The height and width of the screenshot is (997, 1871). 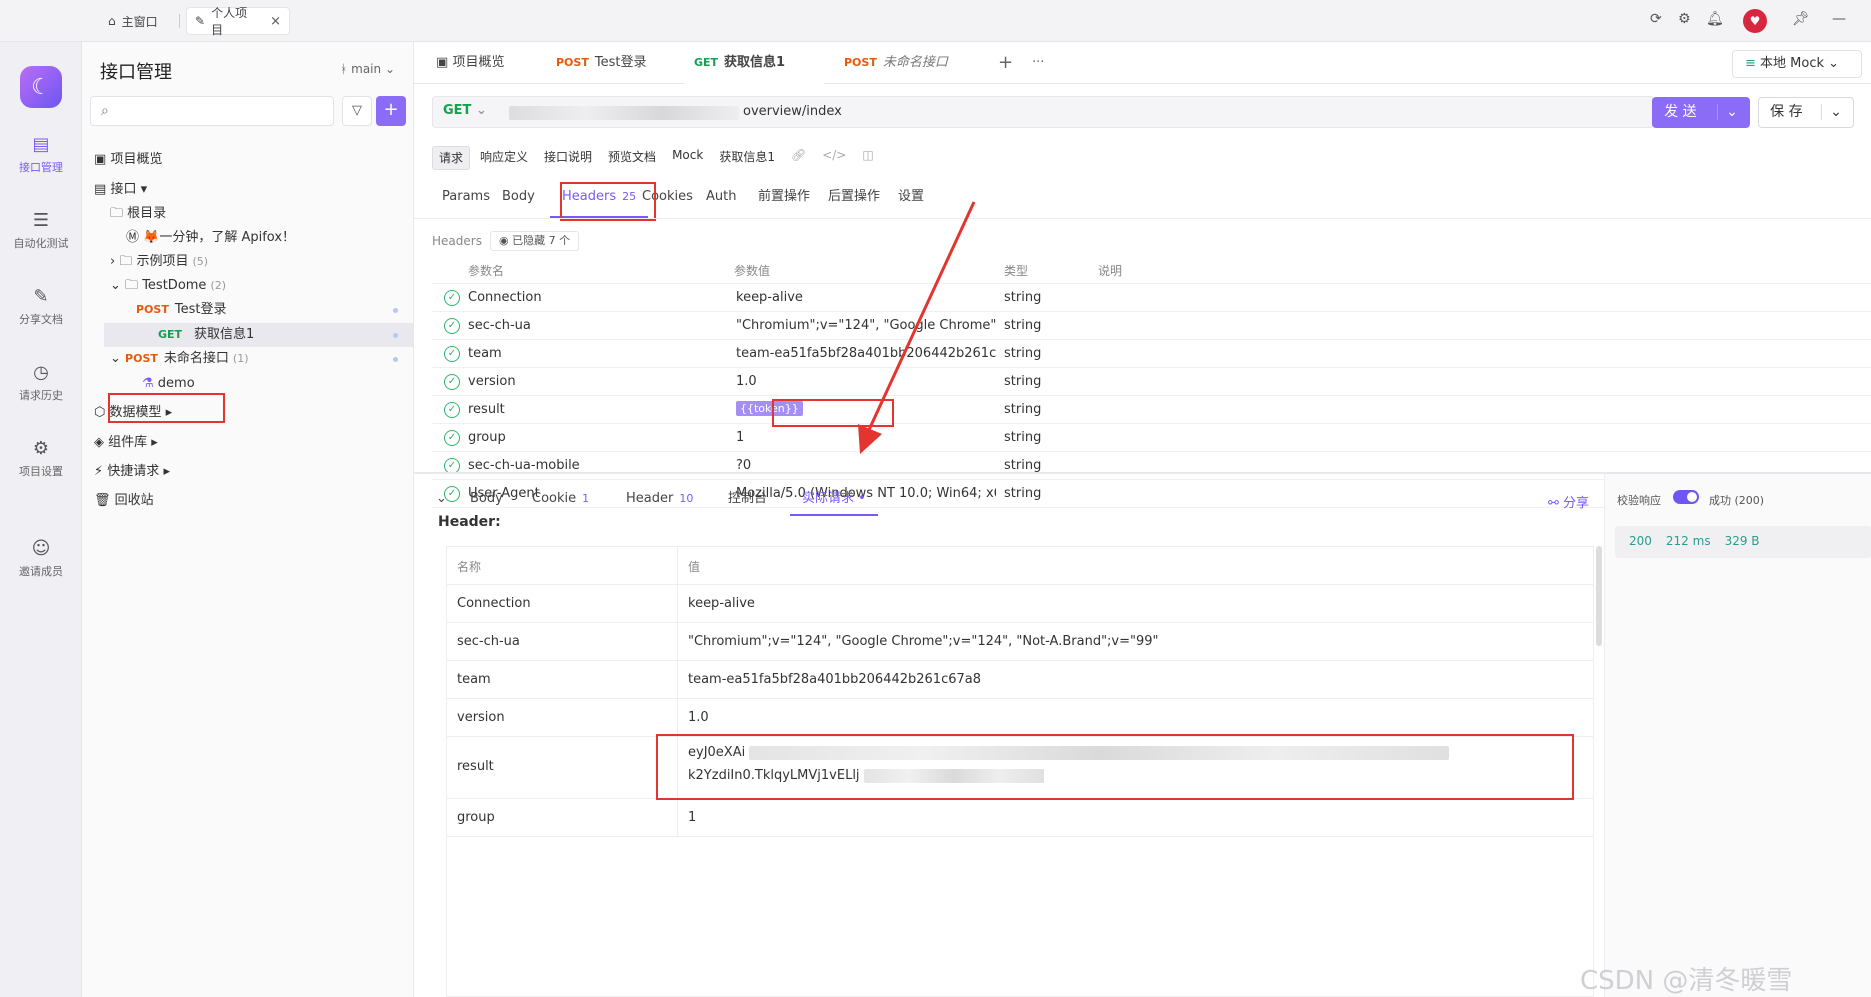 I want to click on share-doc-icon: ✎, so click(x=41, y=296).